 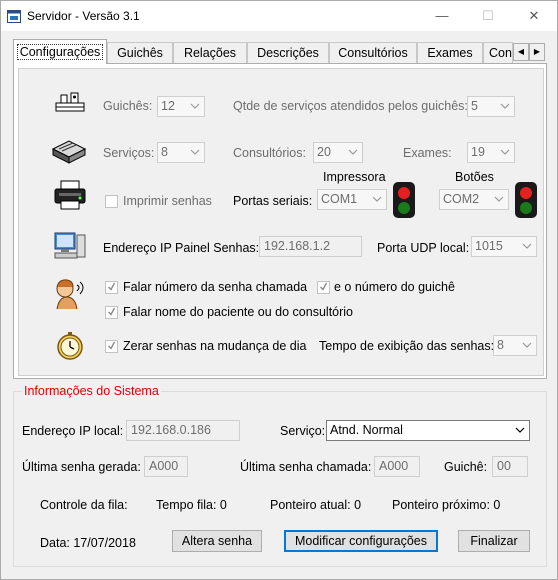 What do you see at coordinates (428, 430) in the screenshot?
I see `servico-select: Atnd. Normal` at bounding box center [428, 430].